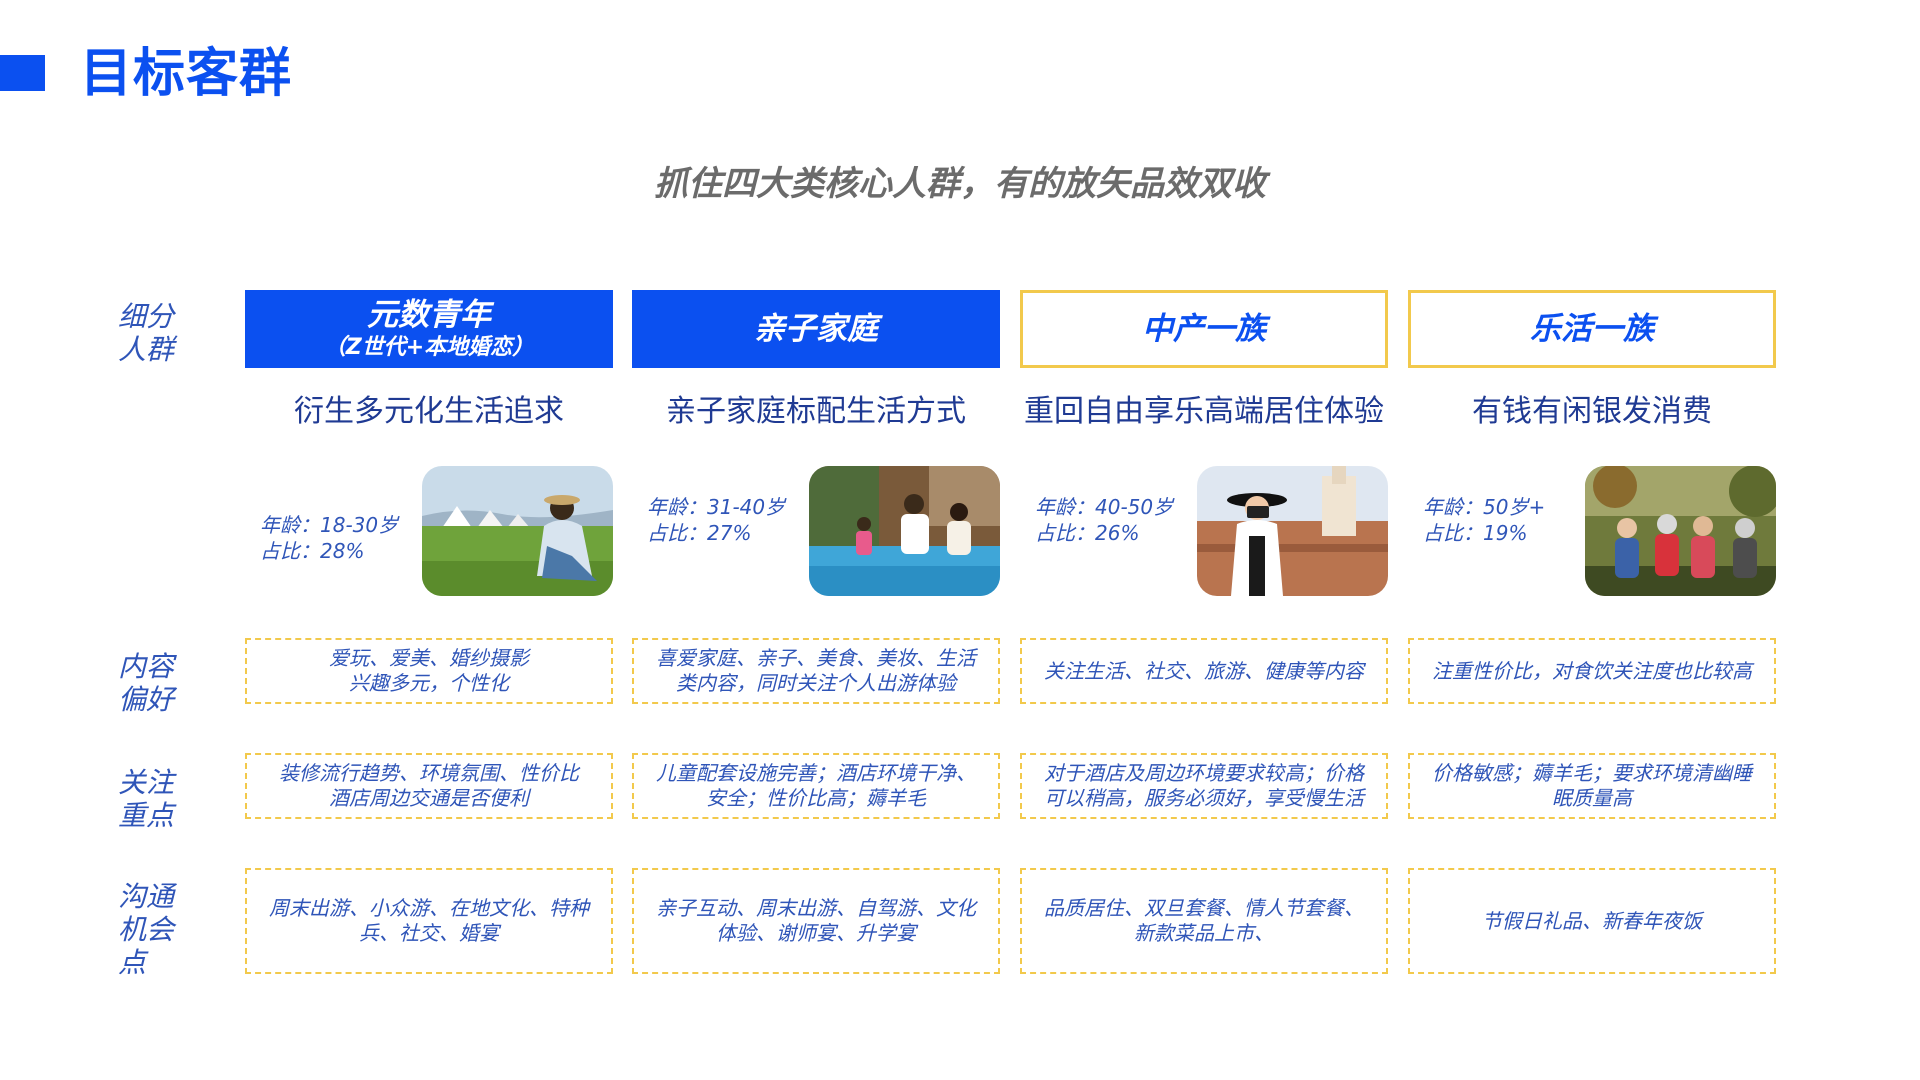 The image size is (1920, 1080). What do you see at coordinates (146, 799) in the screenshot?
I see `row-label-focus: 关注 重点` at bounding box center [146, 799].